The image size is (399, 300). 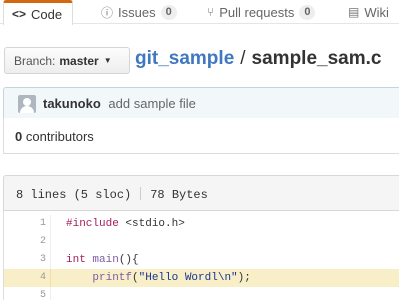 What do you see at coordinates (188, 278) in the screenshot?
I see `code-token: "Hello Wordl\n"` at bounding box center [188, 278].